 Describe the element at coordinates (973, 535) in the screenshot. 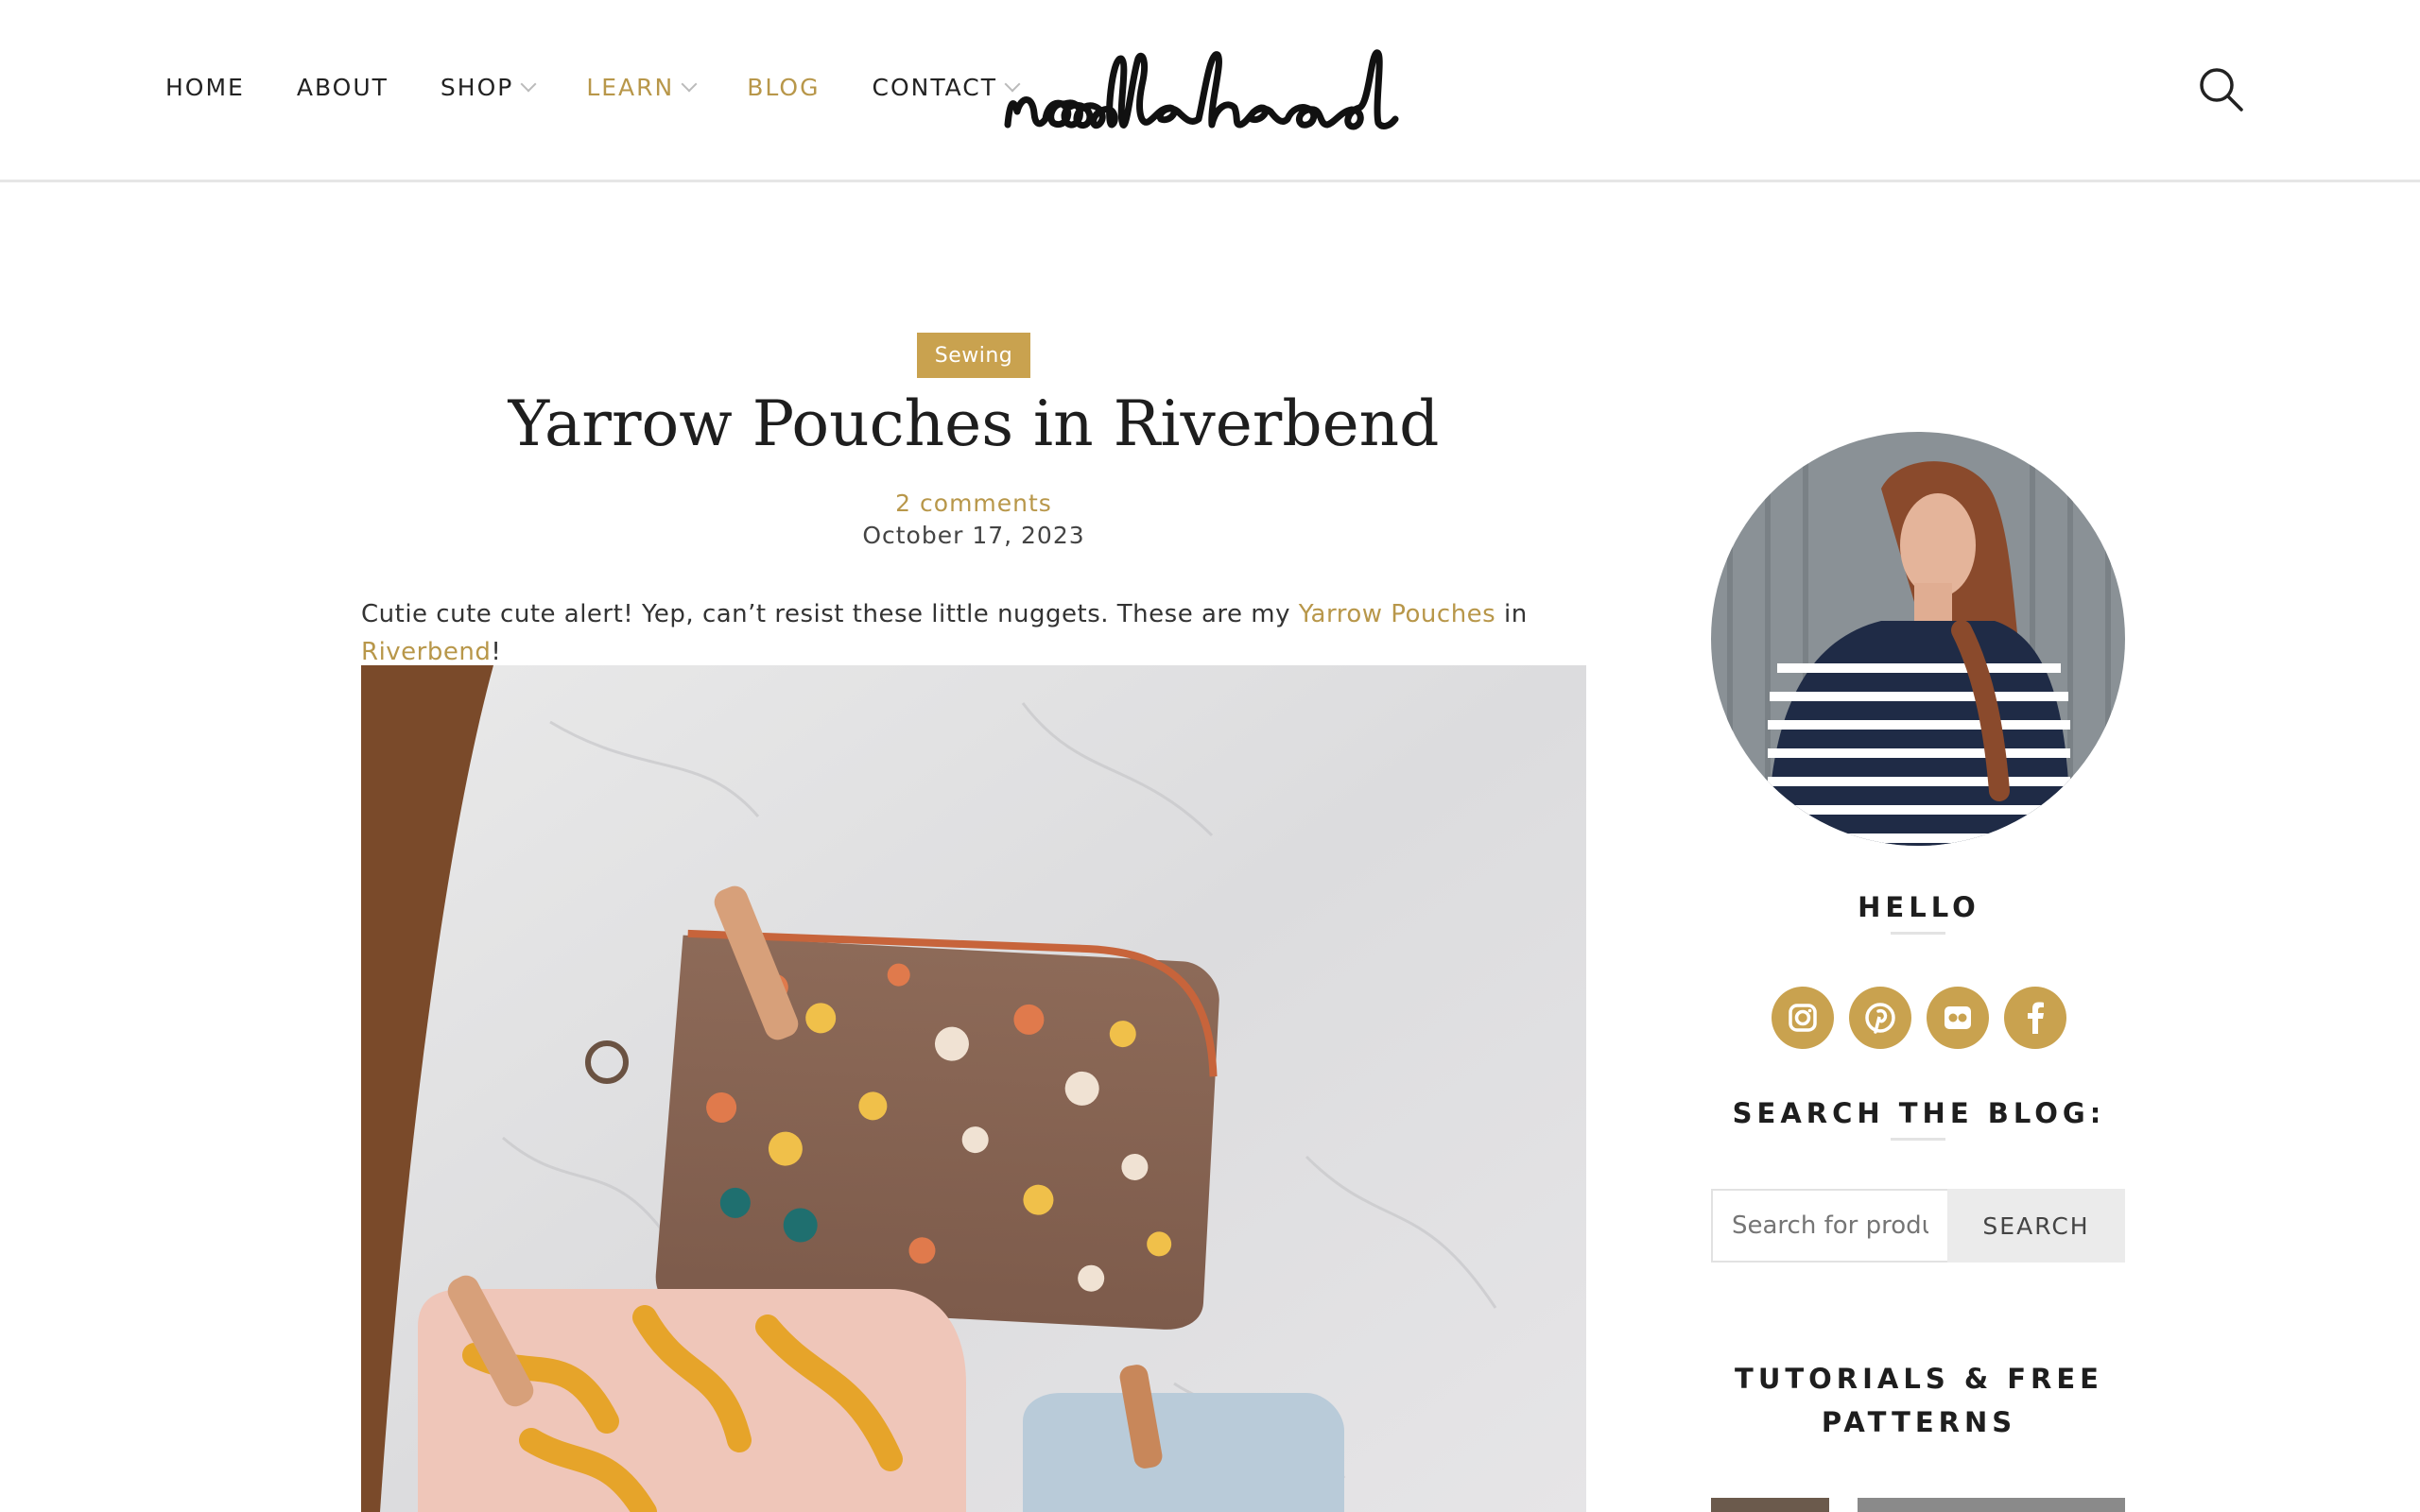

I see `post-date: October 17, 2023` at that location.